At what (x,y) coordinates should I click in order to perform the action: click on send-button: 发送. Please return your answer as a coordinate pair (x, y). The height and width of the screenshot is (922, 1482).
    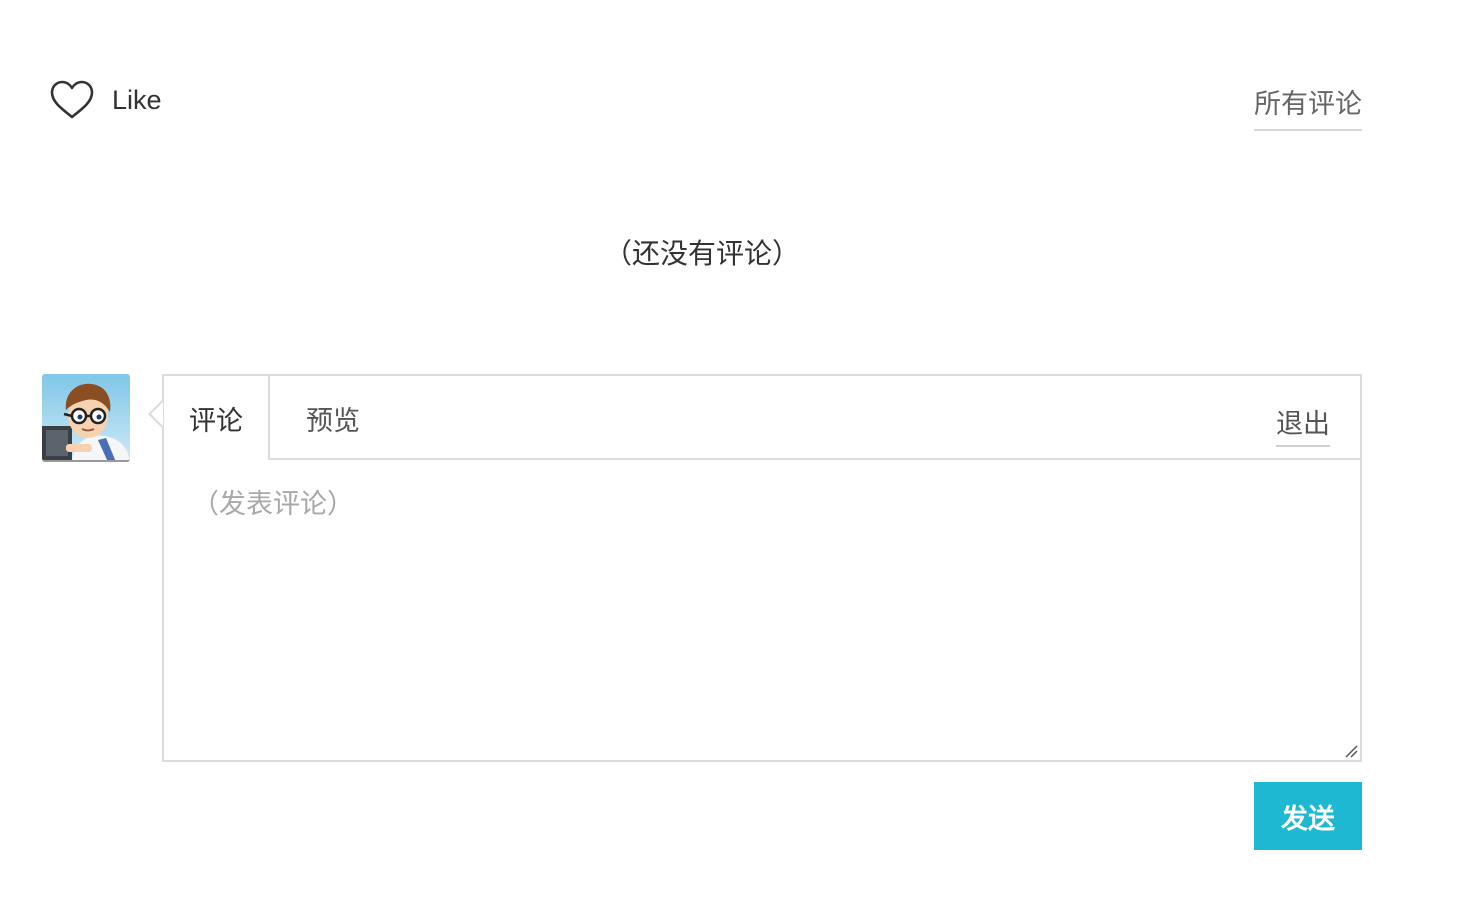
    Looking at the image, I should click on (1308, 816).